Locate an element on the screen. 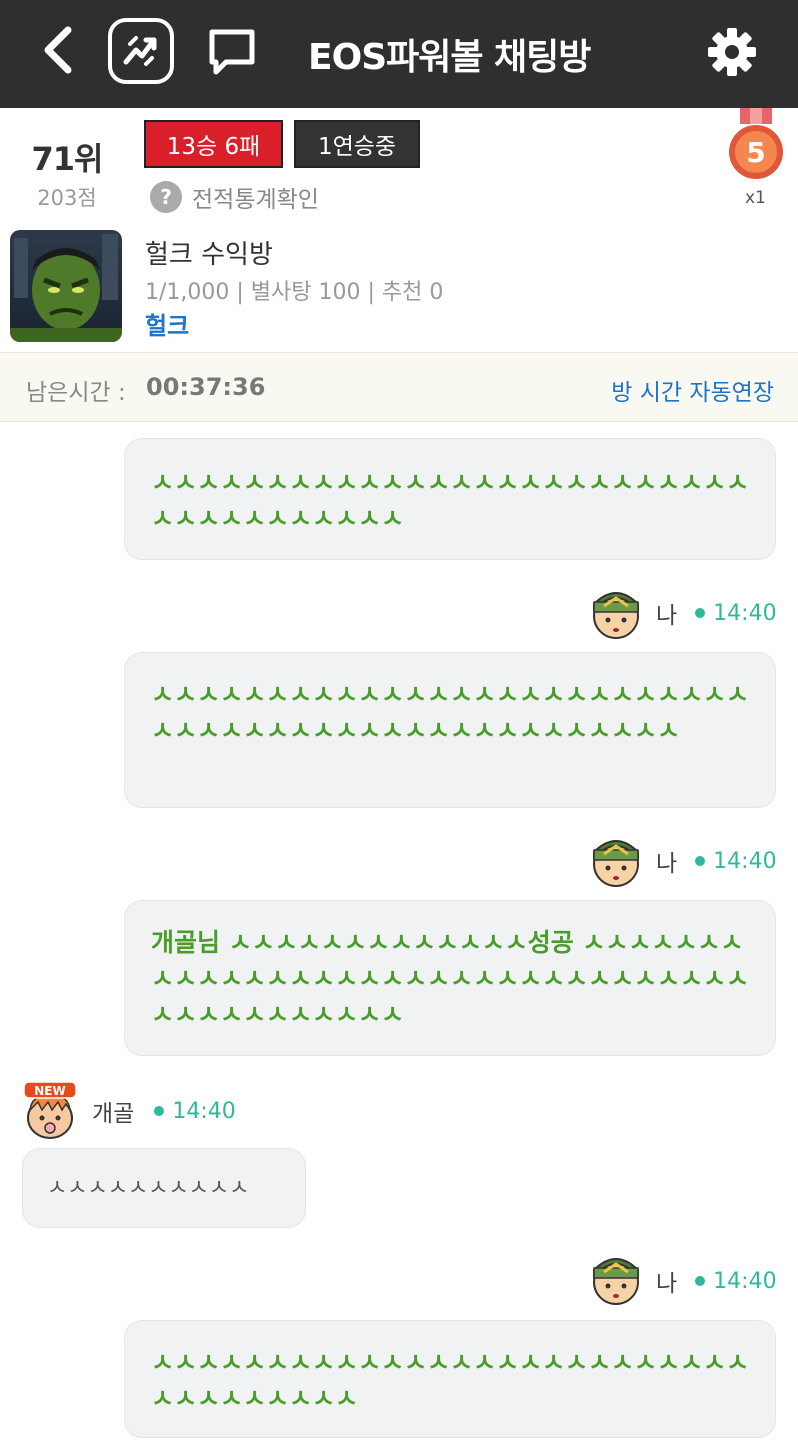 The width and height of the screenshot is (798, 1440). rank-block: 71위 203점 is located at coordinates (67, 173).